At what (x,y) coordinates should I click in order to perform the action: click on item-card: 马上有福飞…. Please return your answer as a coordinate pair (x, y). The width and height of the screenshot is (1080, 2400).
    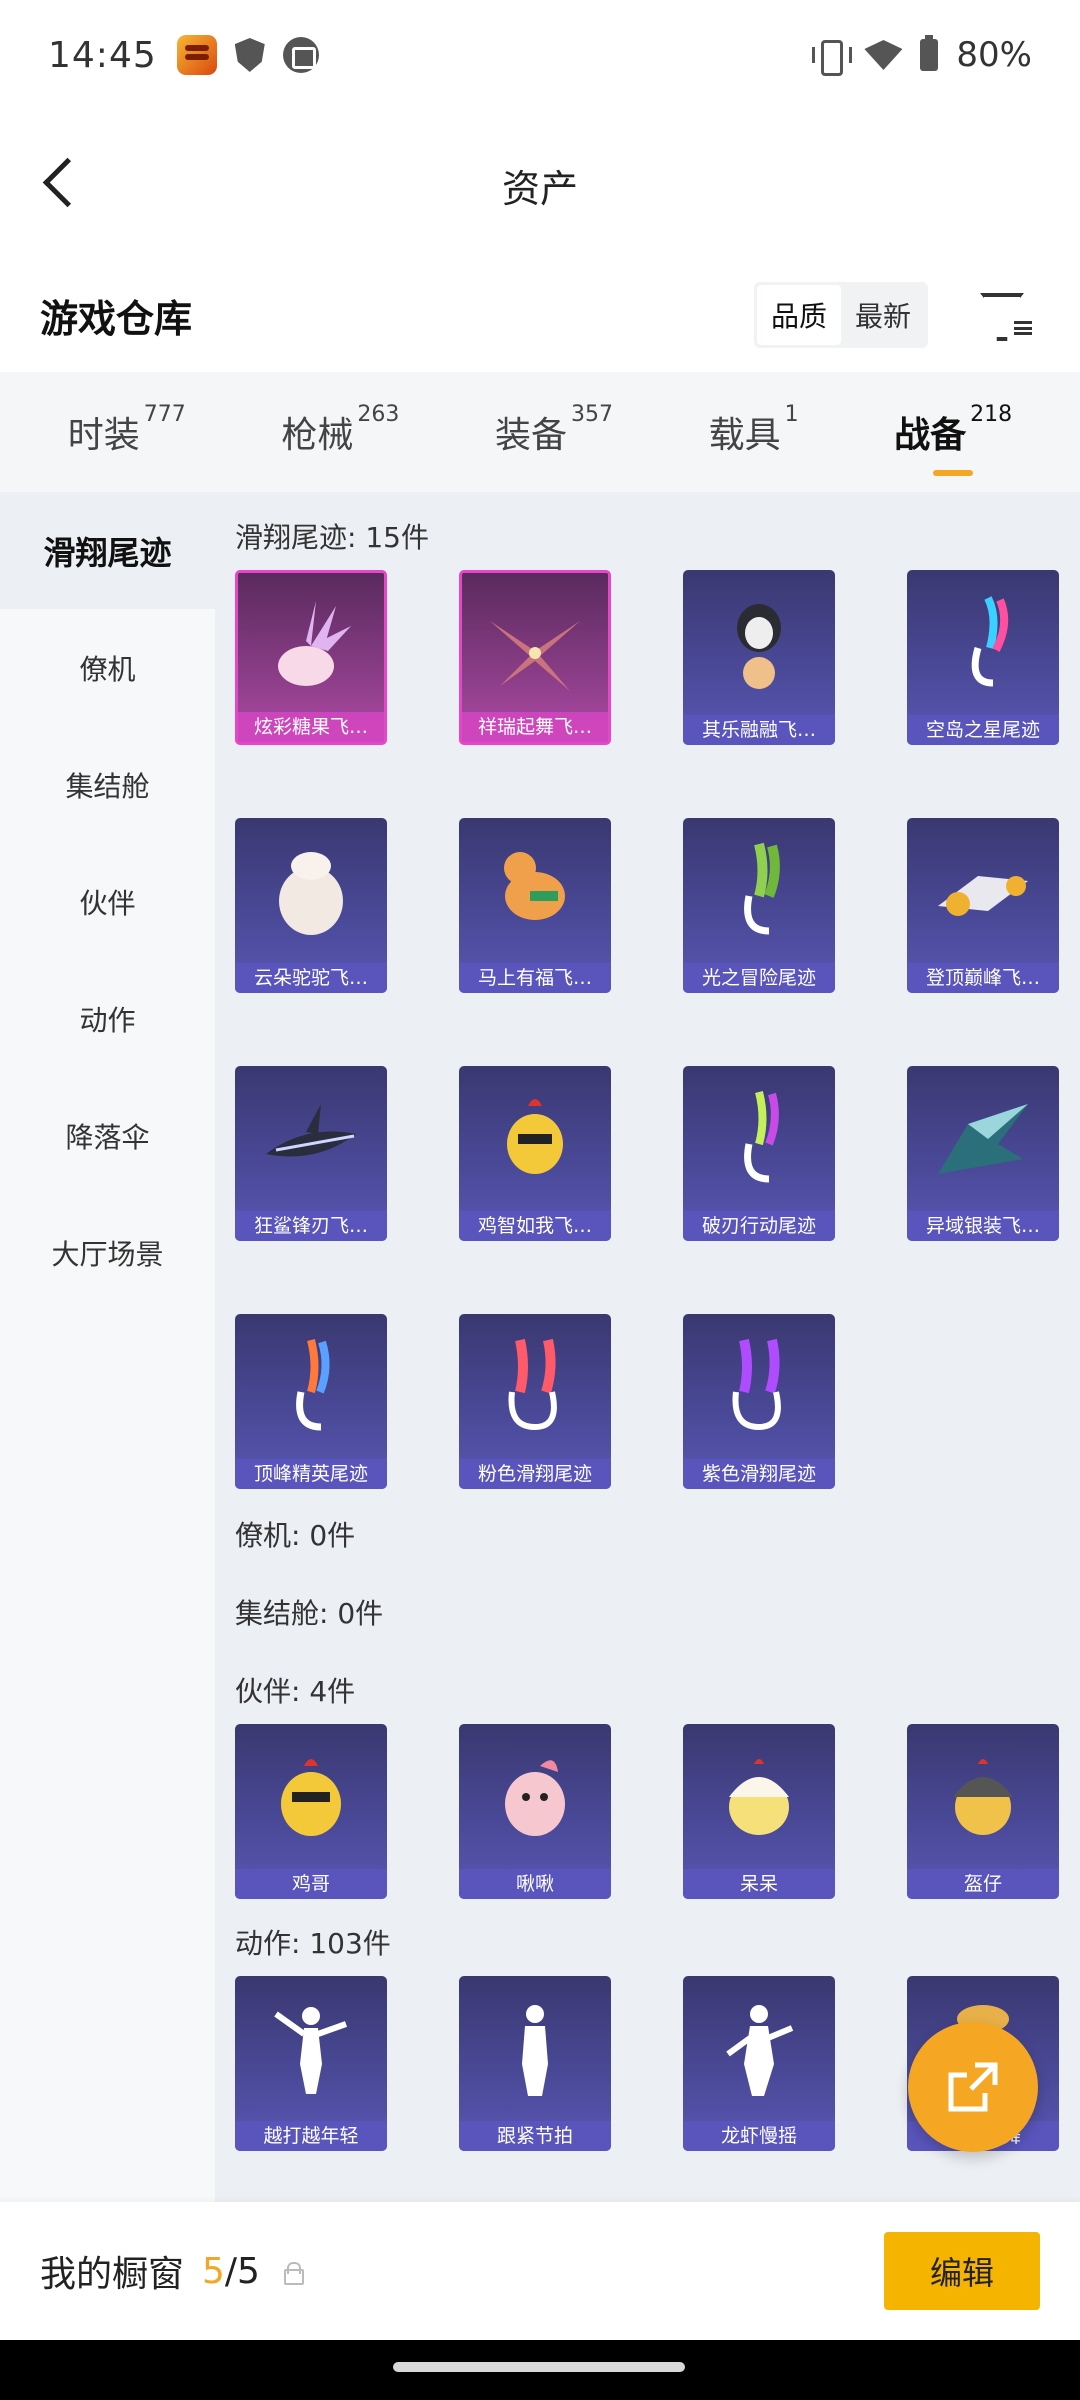
    Looking at the image, I should click on (535, 905).